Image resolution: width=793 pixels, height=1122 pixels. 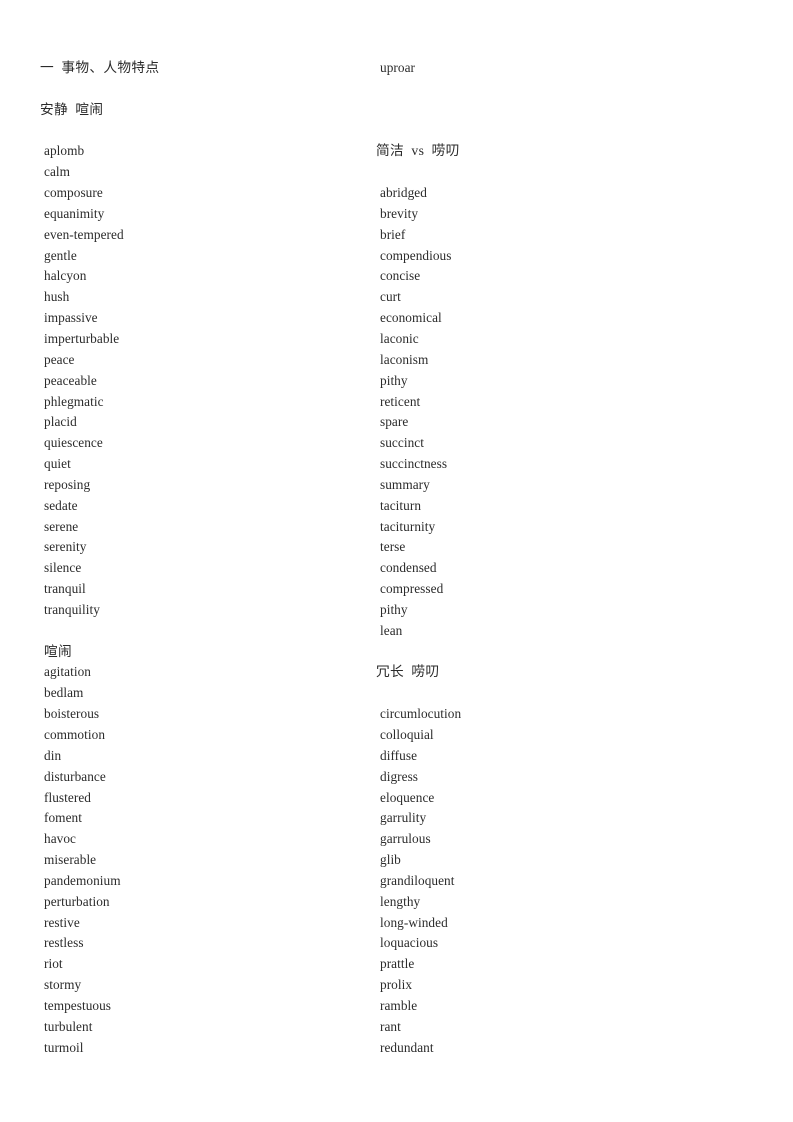 What do you see at coordinates (399, 213) in the screenshot?
I see `vocabulary-word: brevity` at bounding box center [399, 213].